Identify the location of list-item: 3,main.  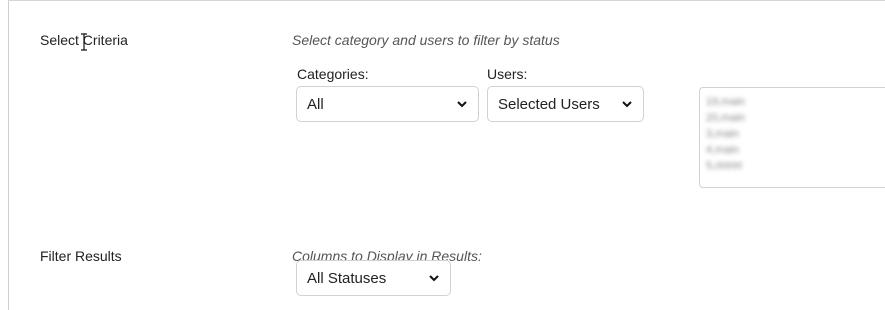
(795, 134).